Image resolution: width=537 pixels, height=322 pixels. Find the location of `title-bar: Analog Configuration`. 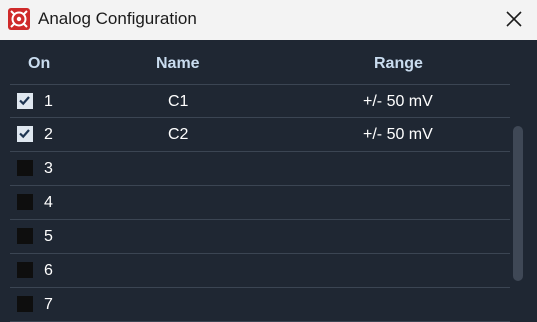

title-bar: Analog Configuration is located at coordinates (268, 20).